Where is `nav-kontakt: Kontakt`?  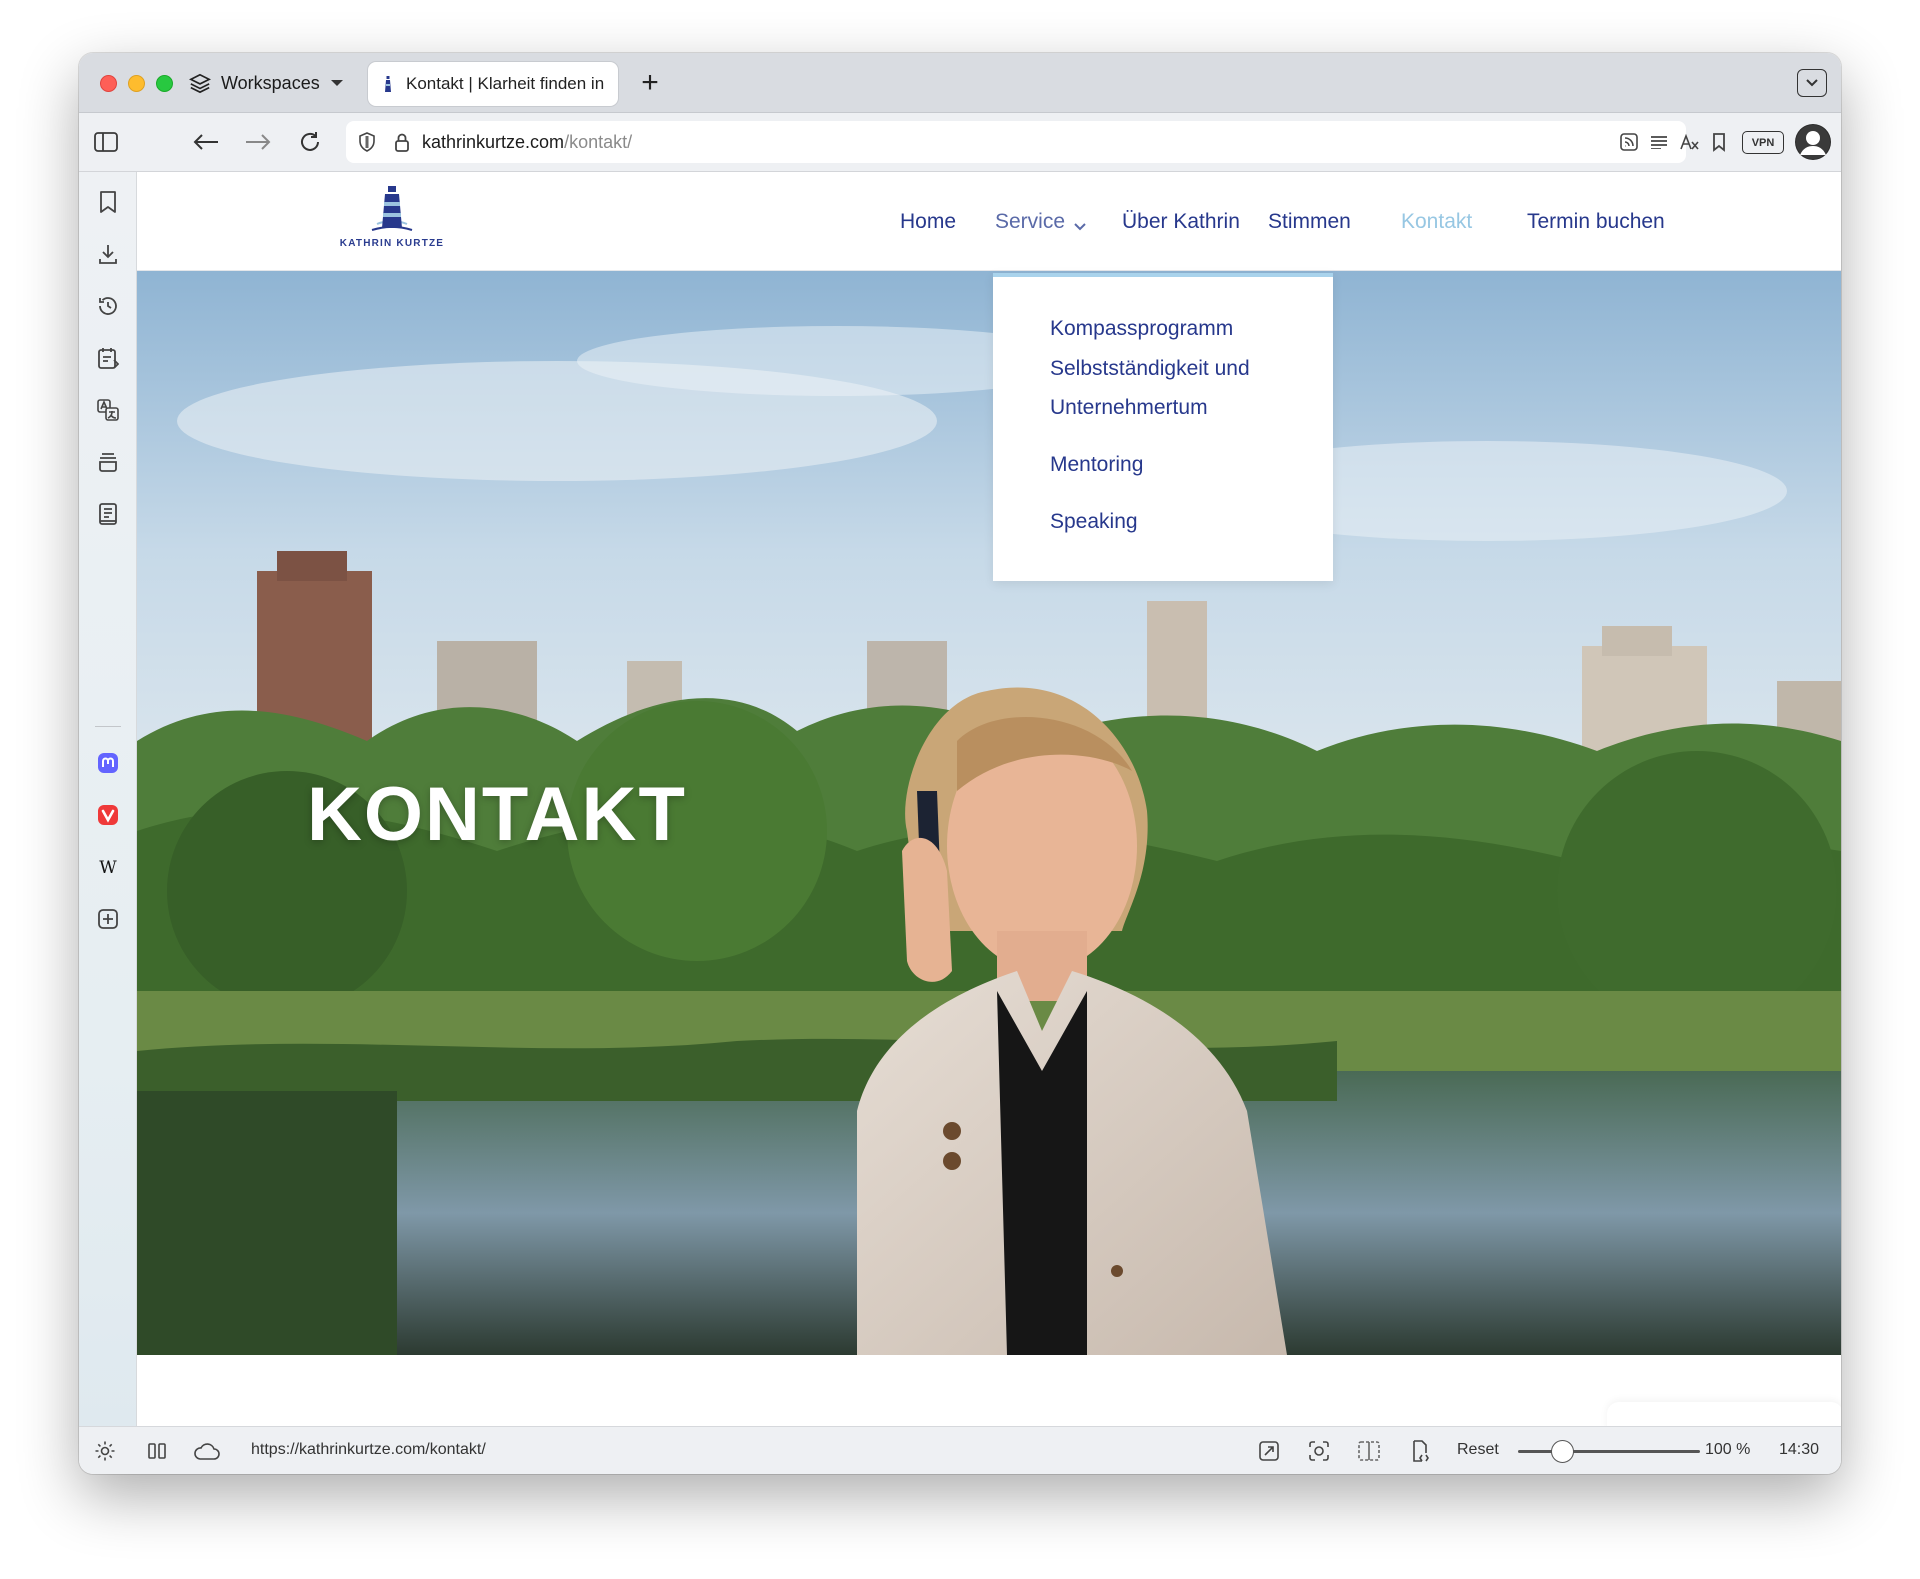 nav-kontakt: Kontakt is located at coordinates (1436, 222).